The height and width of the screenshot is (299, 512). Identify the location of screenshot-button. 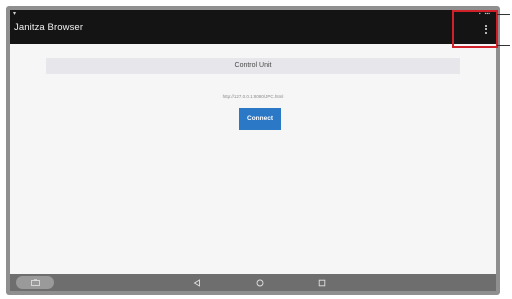
(35, 282).